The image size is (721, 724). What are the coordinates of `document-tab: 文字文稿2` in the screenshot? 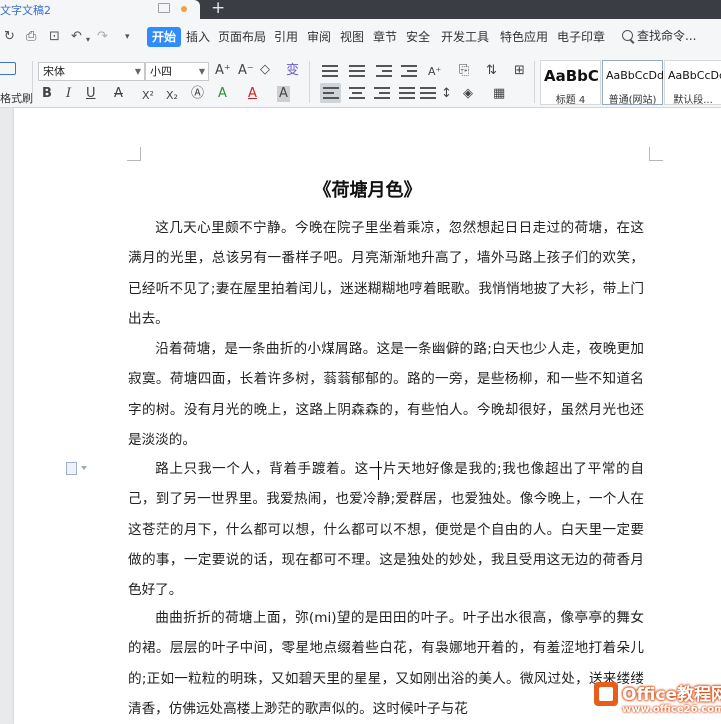 It's located at (100, 9).